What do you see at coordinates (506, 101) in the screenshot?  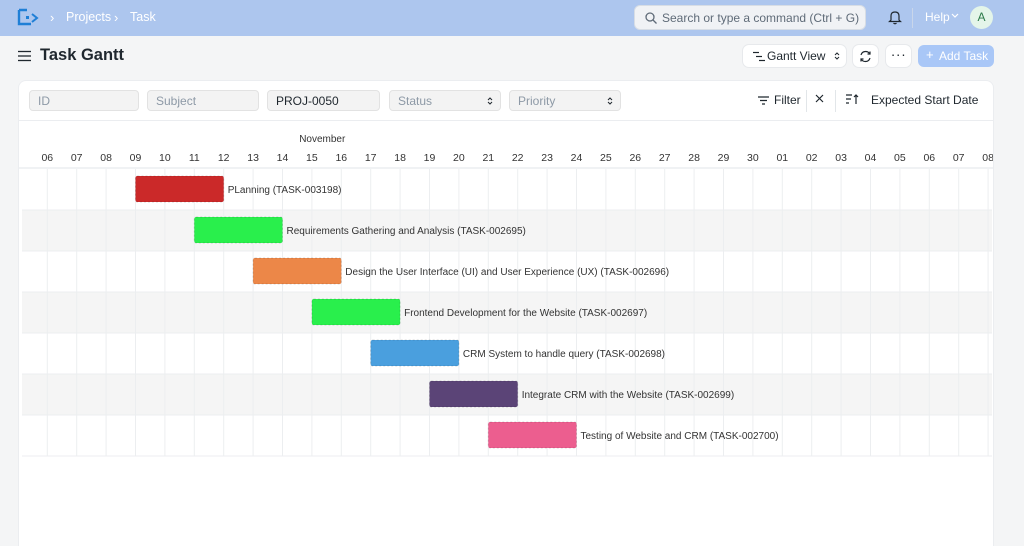 I see `filter-bar: Status Priority Filter` at bounding box center [506, 101].